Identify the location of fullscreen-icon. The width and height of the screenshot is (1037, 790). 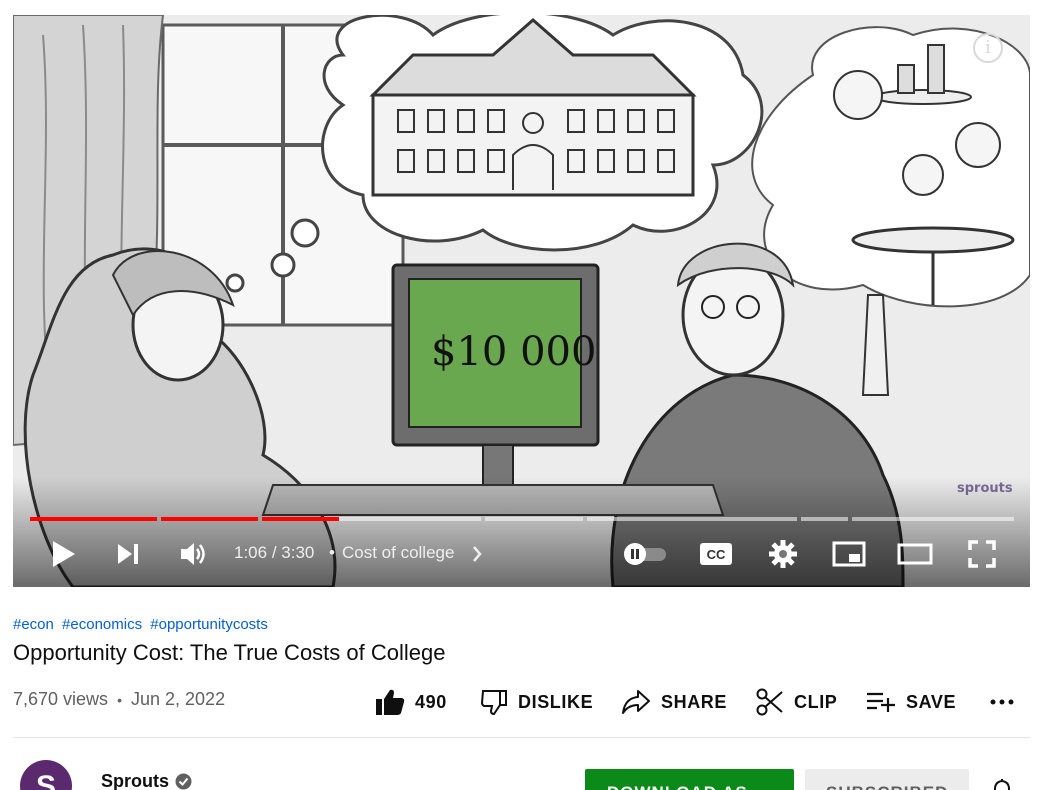
(982, 554).